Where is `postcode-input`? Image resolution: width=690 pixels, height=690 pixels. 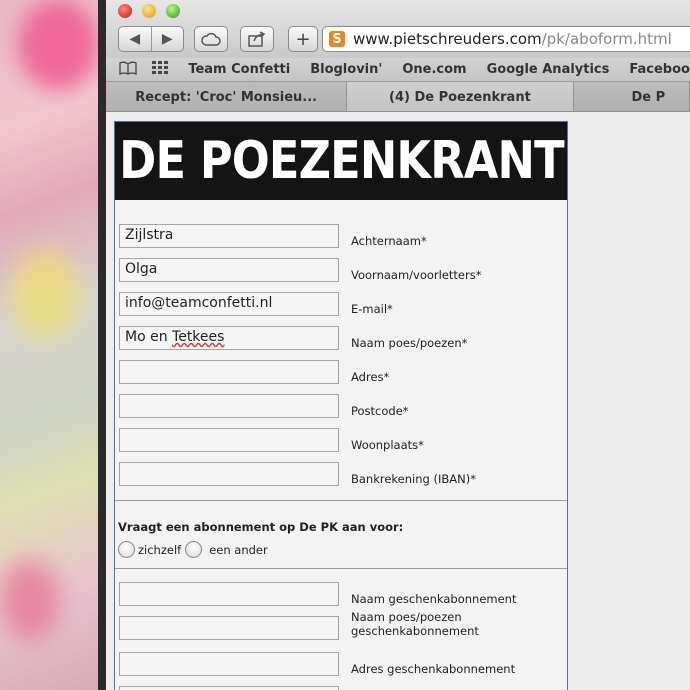 postcode-input is located at coordinates (229, 406).